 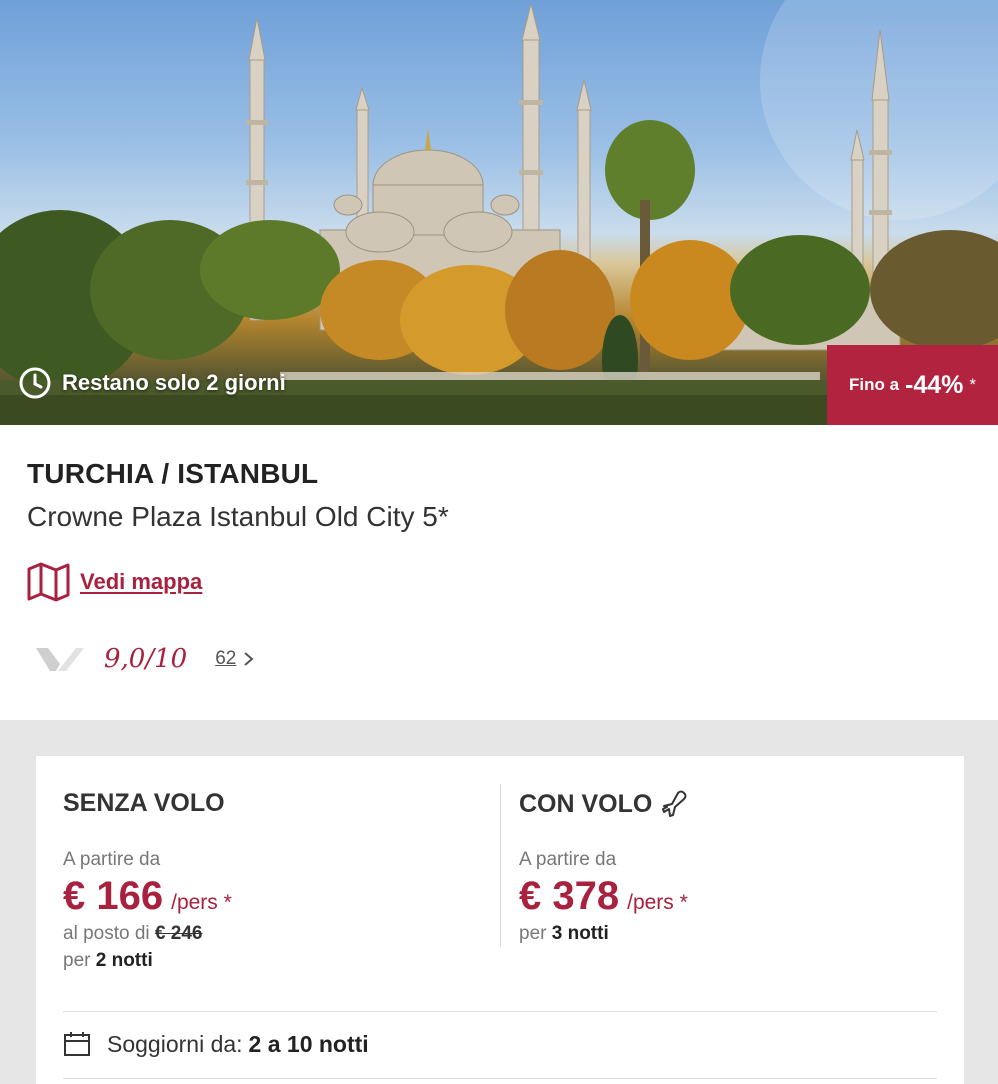 What do you see at coordinates (113, 896) in the screenshot?
I see `offer-without-flight-price: € 166` at bounding box center [113, 896].